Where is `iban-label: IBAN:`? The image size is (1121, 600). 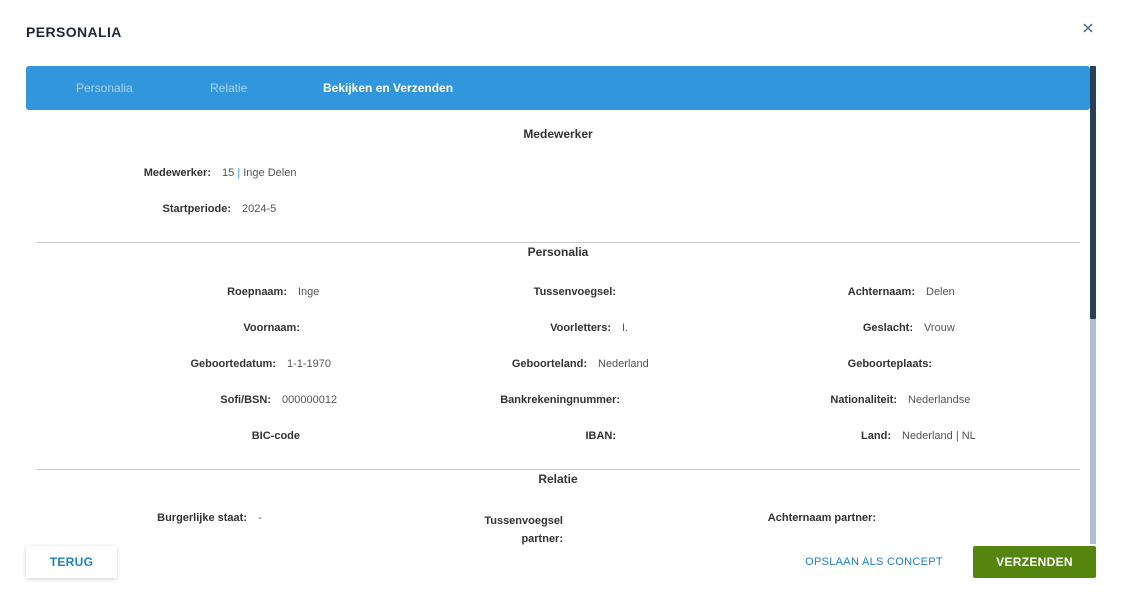 iban-label: IBAN: is located at coordinates (600, 436).